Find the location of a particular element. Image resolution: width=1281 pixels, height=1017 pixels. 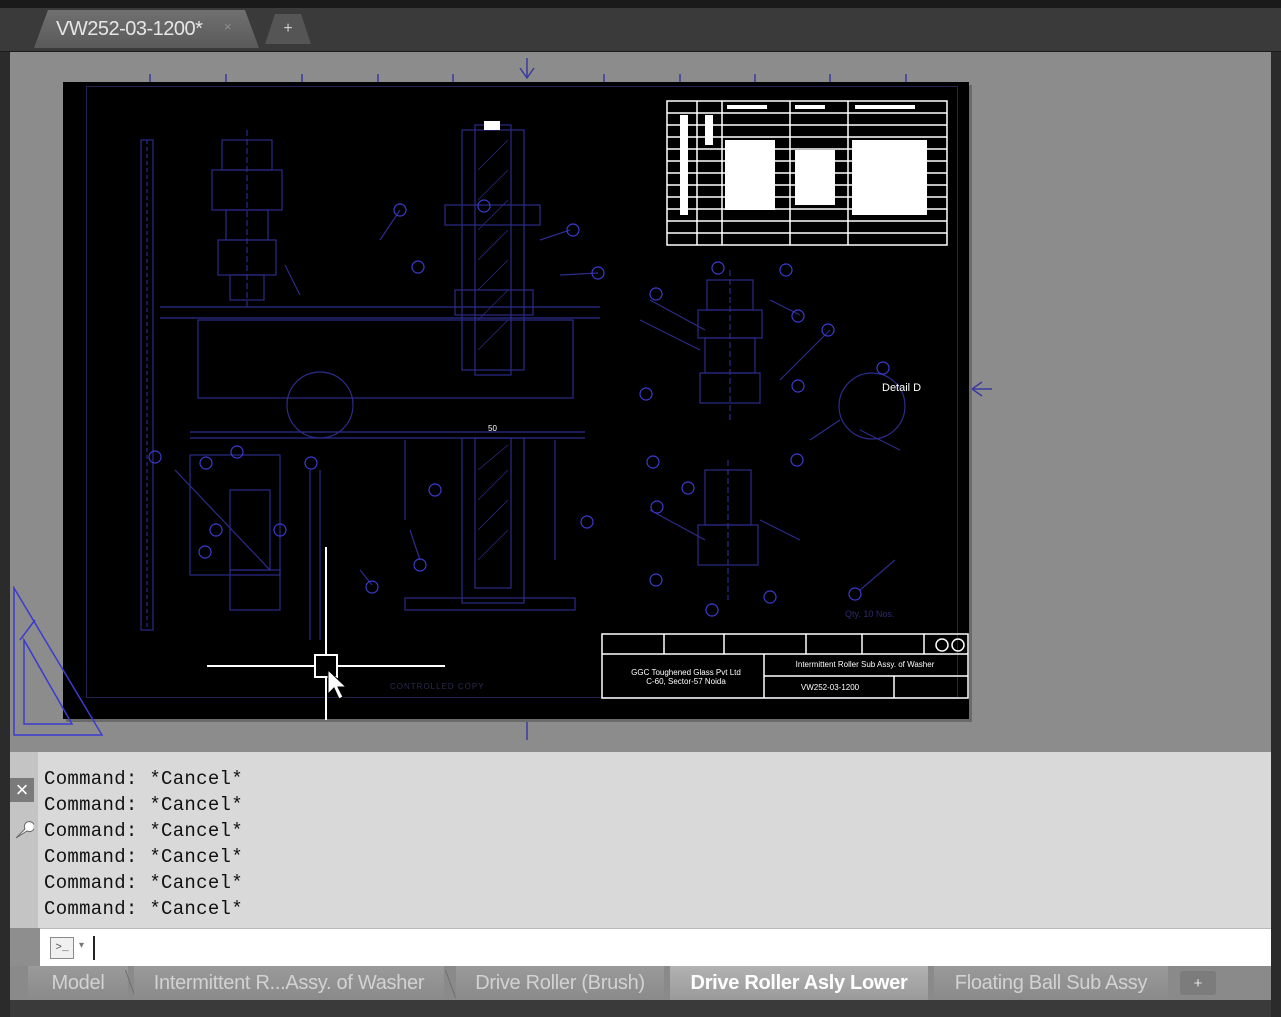

drawing-title: Intermittent Roller Sub Assy. of Washer is located at coordinates (865, 664).